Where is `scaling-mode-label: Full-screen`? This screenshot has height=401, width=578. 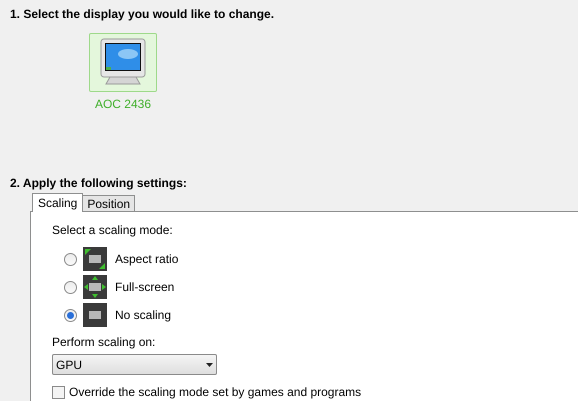 scaling-mode-label: Full-screen is located at coordinates (144, 287).